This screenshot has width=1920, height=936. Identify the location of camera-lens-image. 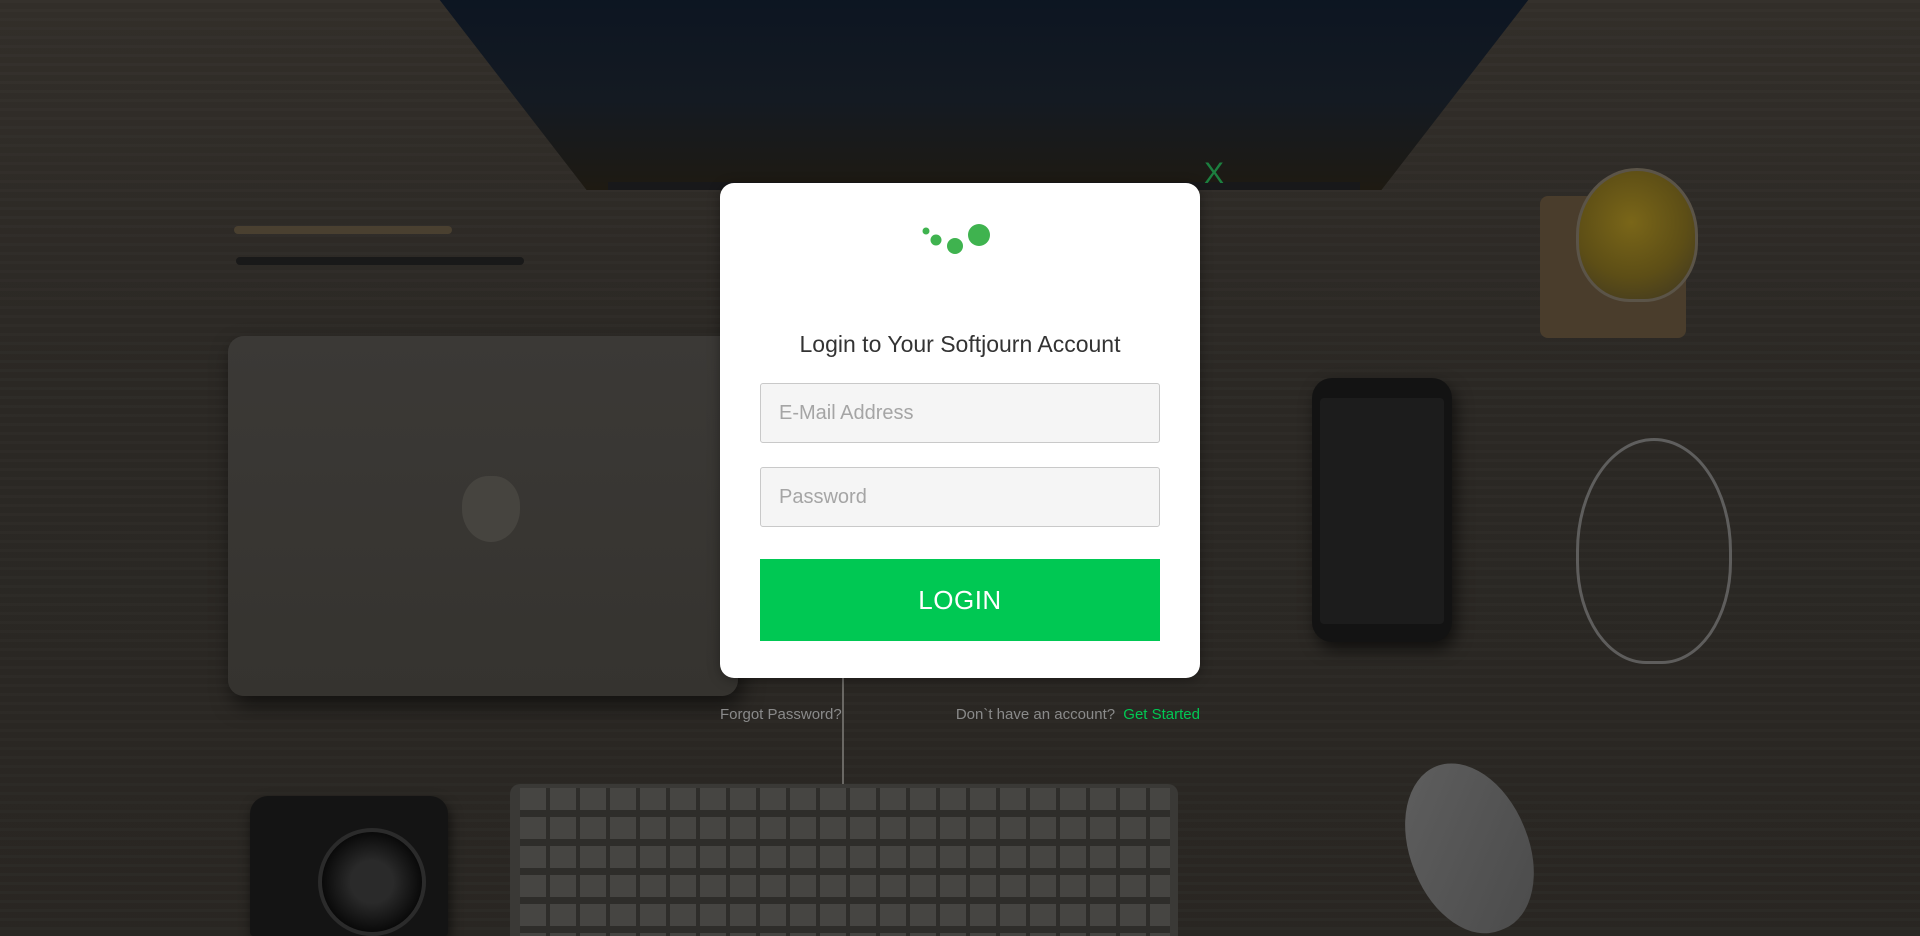
(372, 882).